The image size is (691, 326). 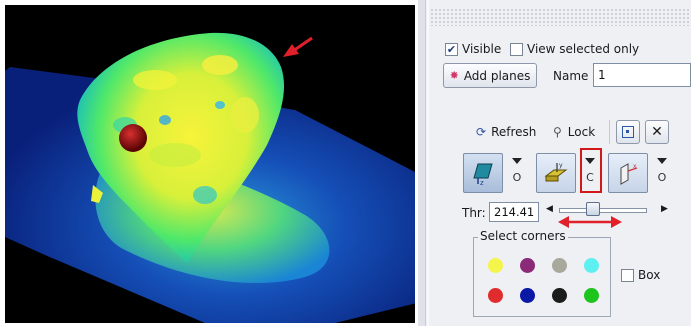 What do you see at coordinates (591, 170) in the screenshot?
I see `coronal-mode-highlight` at bounding box center [591, 170].